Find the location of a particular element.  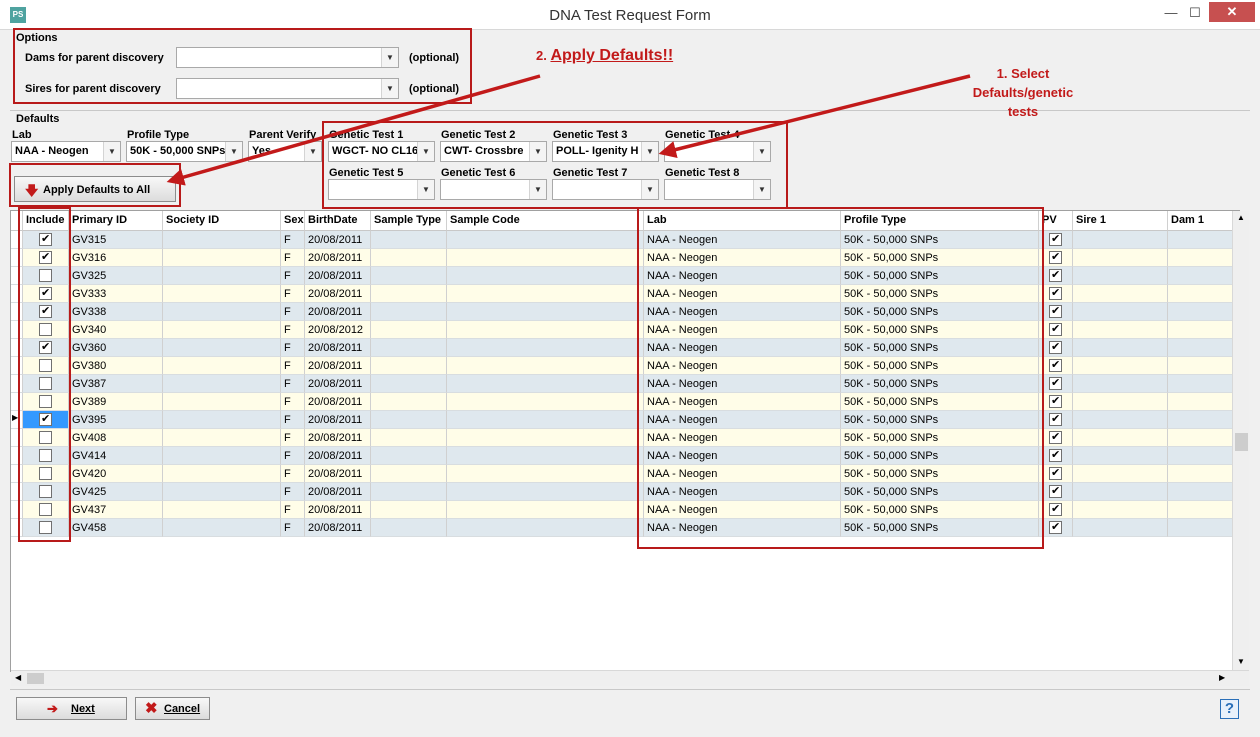

cell-id: GV316 is located at coordinates (116, 258).